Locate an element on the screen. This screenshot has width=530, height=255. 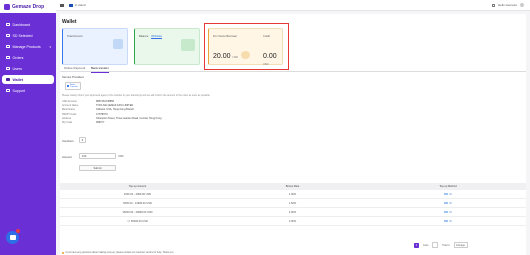
provider-name: Bank Transfer is located at coordinates (73, 86).